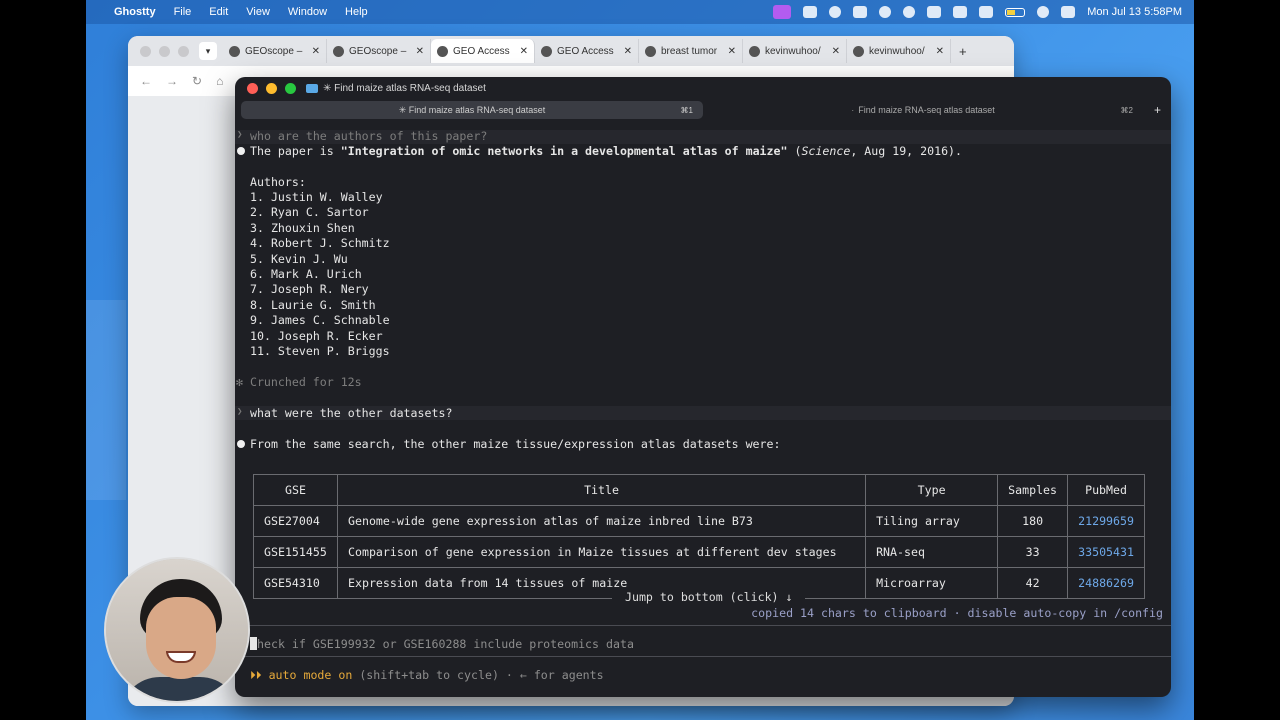 The width and height of the screenshot is (1280, 720). I want to click on browser-tab: GEO Access ✕, so click(587, 51).